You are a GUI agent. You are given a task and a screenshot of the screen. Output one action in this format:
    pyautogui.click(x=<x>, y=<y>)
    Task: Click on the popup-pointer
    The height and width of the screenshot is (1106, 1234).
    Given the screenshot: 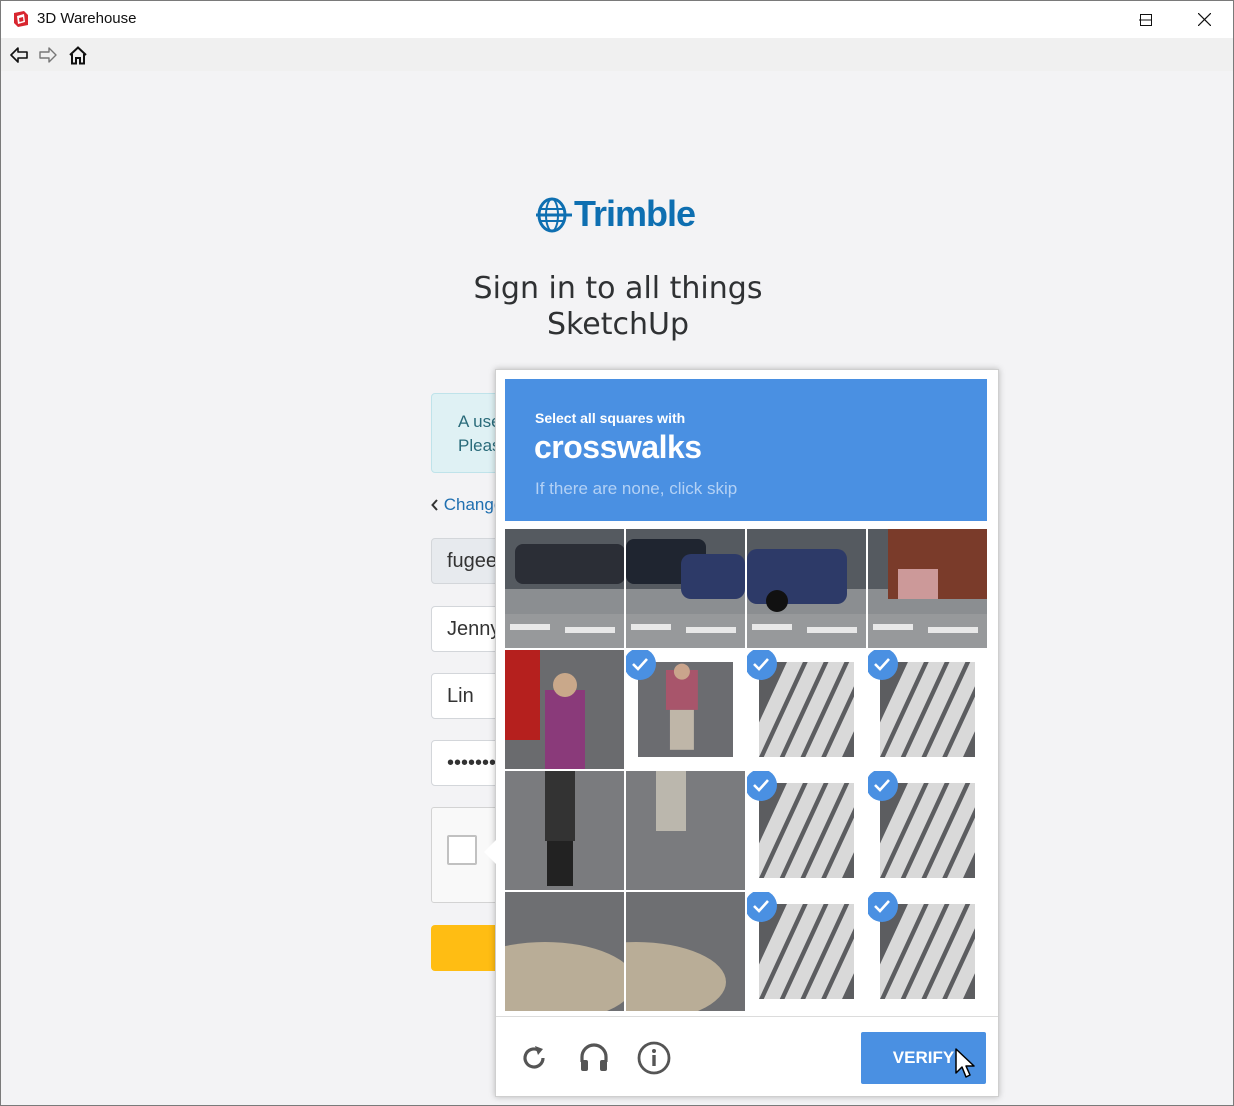 What is the action you would take?
    pyautogui.click(x=490, y=852)
    